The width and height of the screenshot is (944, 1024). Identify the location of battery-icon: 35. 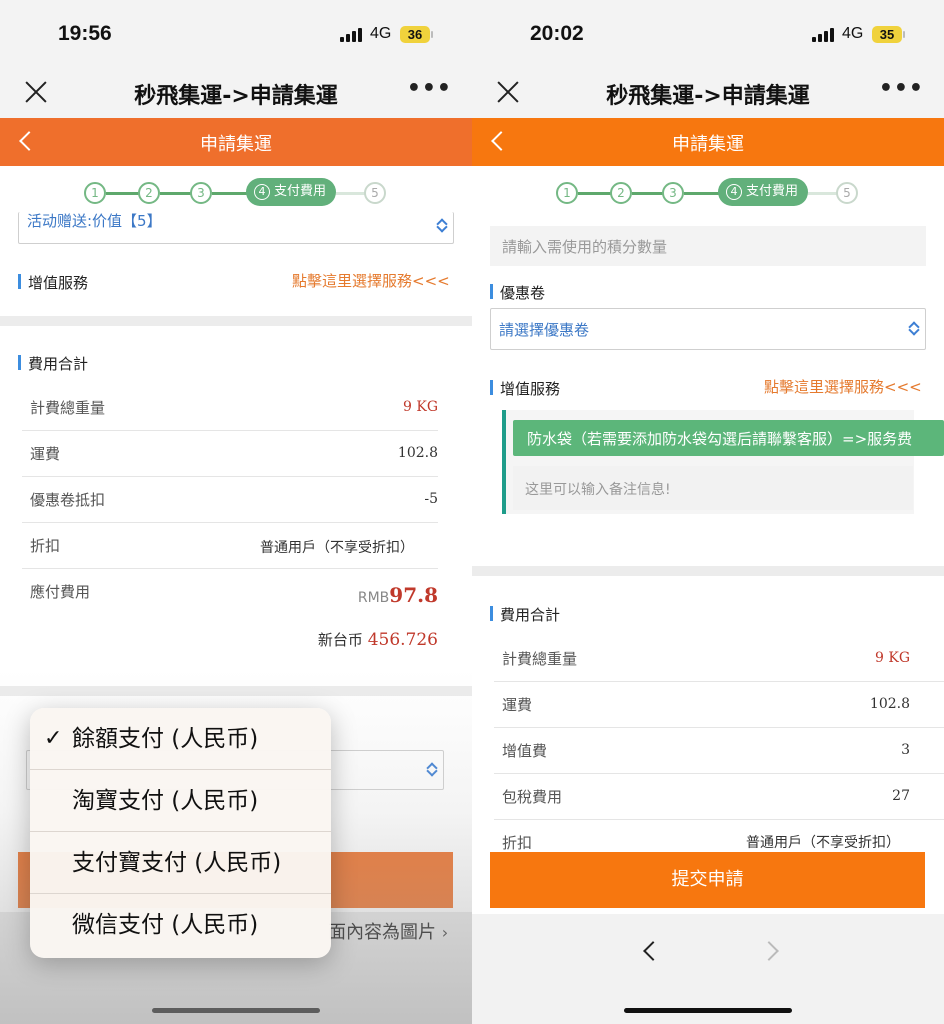
(887, 34).